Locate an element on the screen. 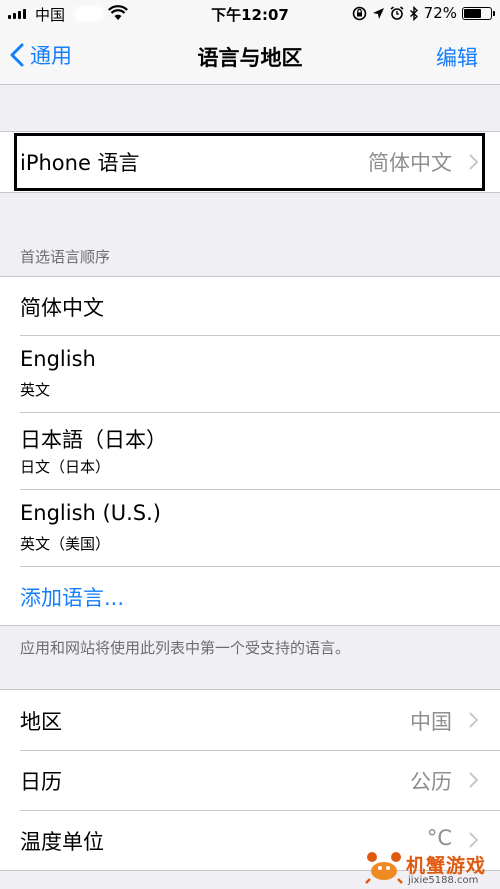 Image resolution: width=500 pixels, height=889 pixels. language-title: 简体中文 is located at coordinates (62, 308).